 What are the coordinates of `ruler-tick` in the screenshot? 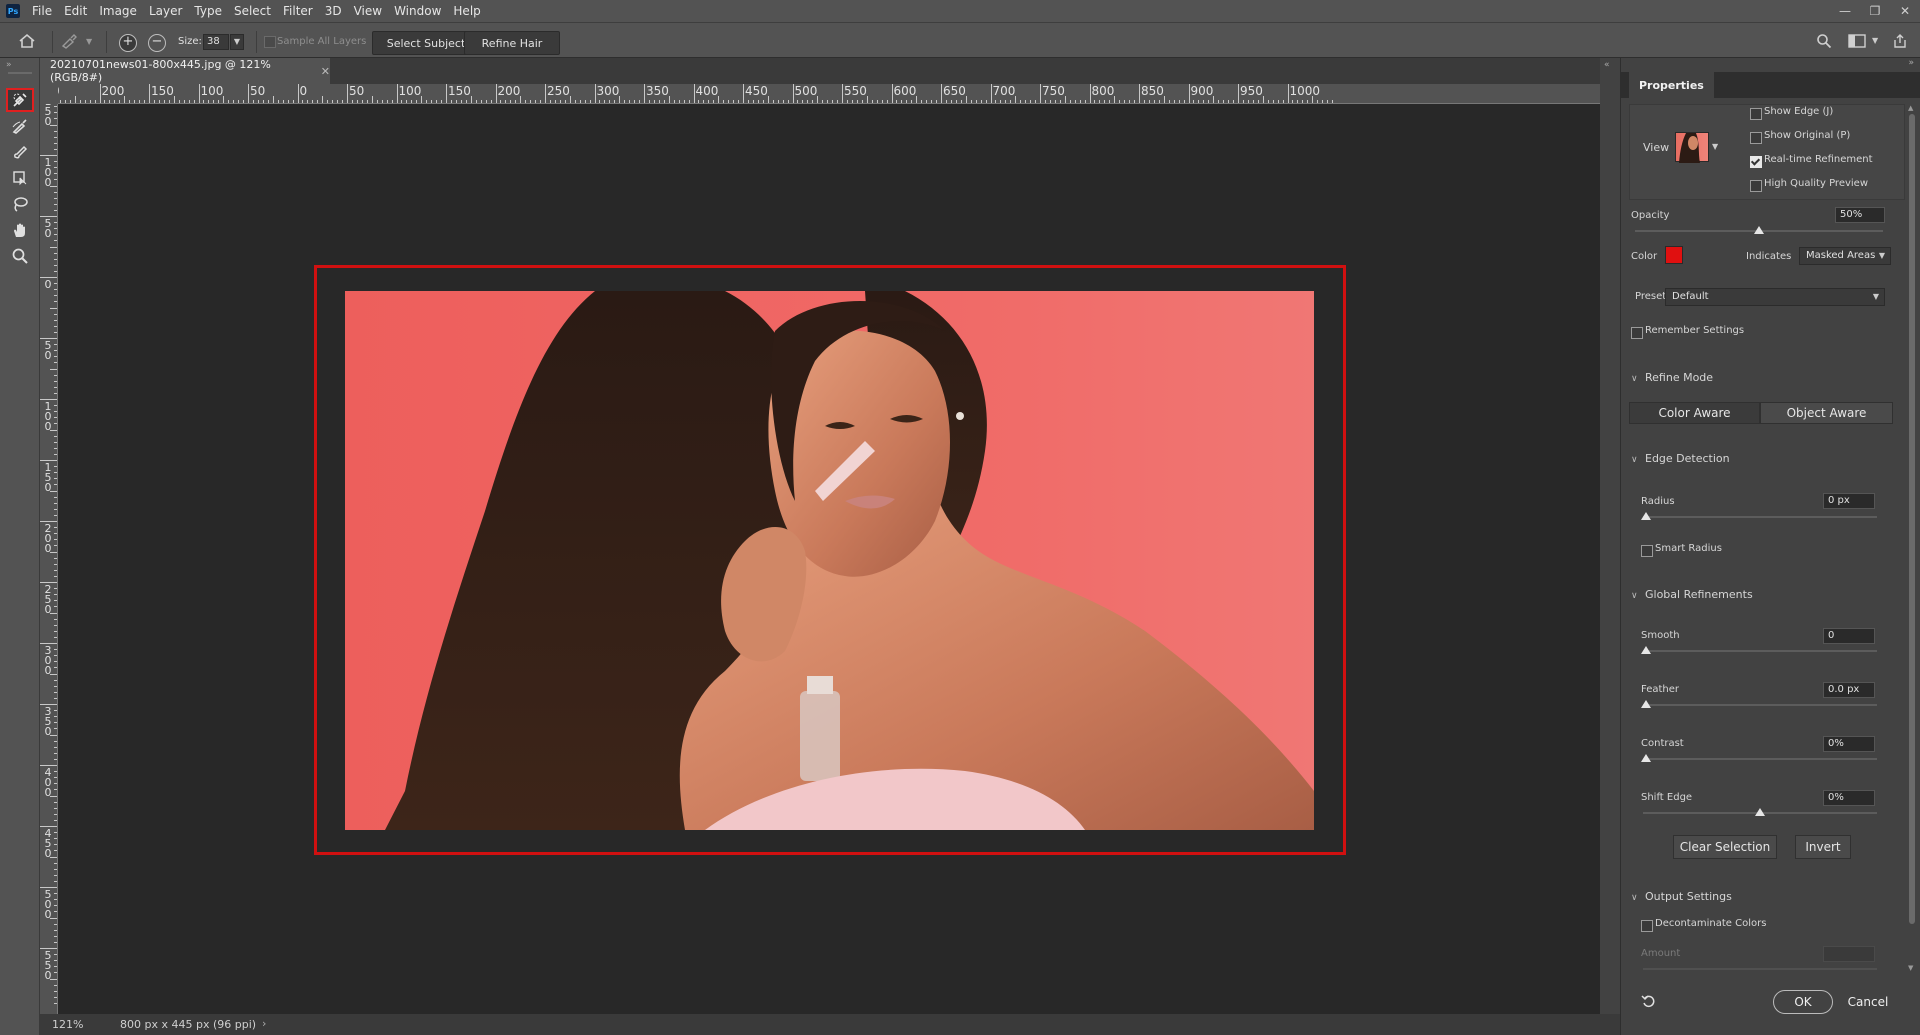 It's located at (793, 93).